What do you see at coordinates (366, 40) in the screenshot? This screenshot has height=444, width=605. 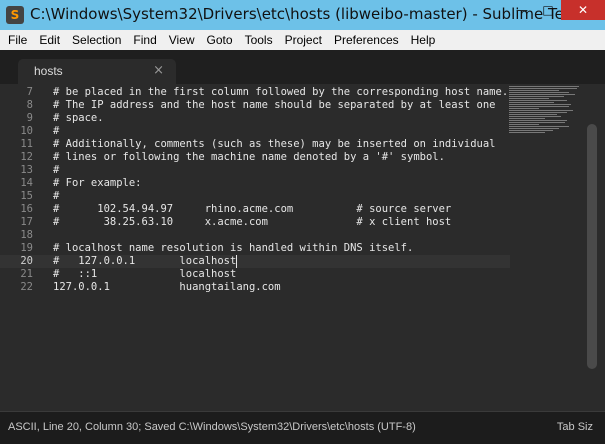 I see `menu-preferences: Preferences` at bounding box center [366, 40].